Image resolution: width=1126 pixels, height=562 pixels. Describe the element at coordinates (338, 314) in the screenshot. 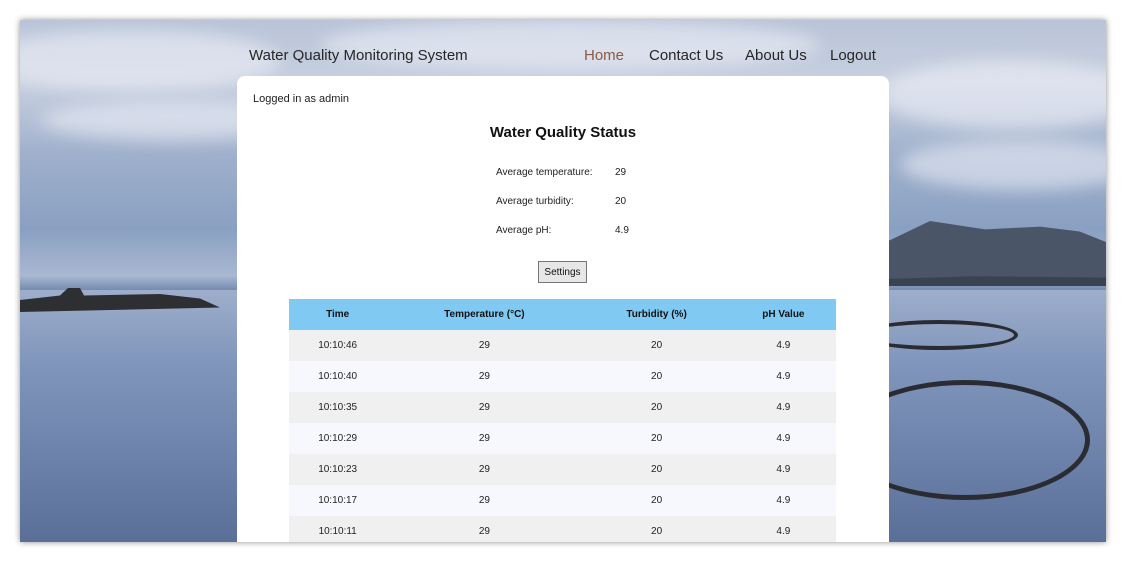

I see `column-header-time: Time` at that location.